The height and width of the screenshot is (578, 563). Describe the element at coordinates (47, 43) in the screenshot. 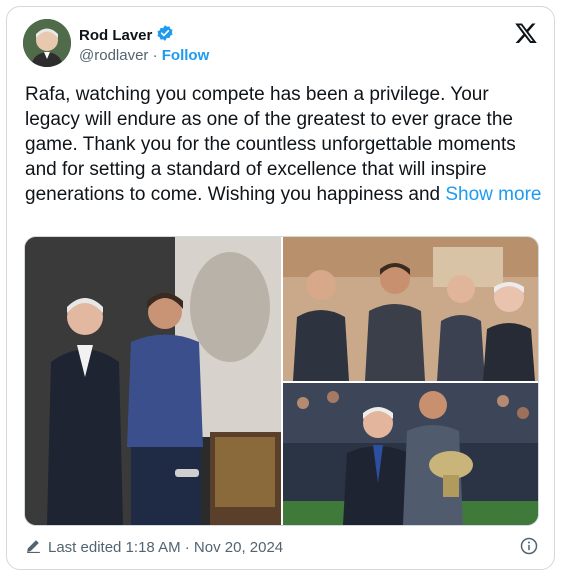

I see `avatar` at that location.